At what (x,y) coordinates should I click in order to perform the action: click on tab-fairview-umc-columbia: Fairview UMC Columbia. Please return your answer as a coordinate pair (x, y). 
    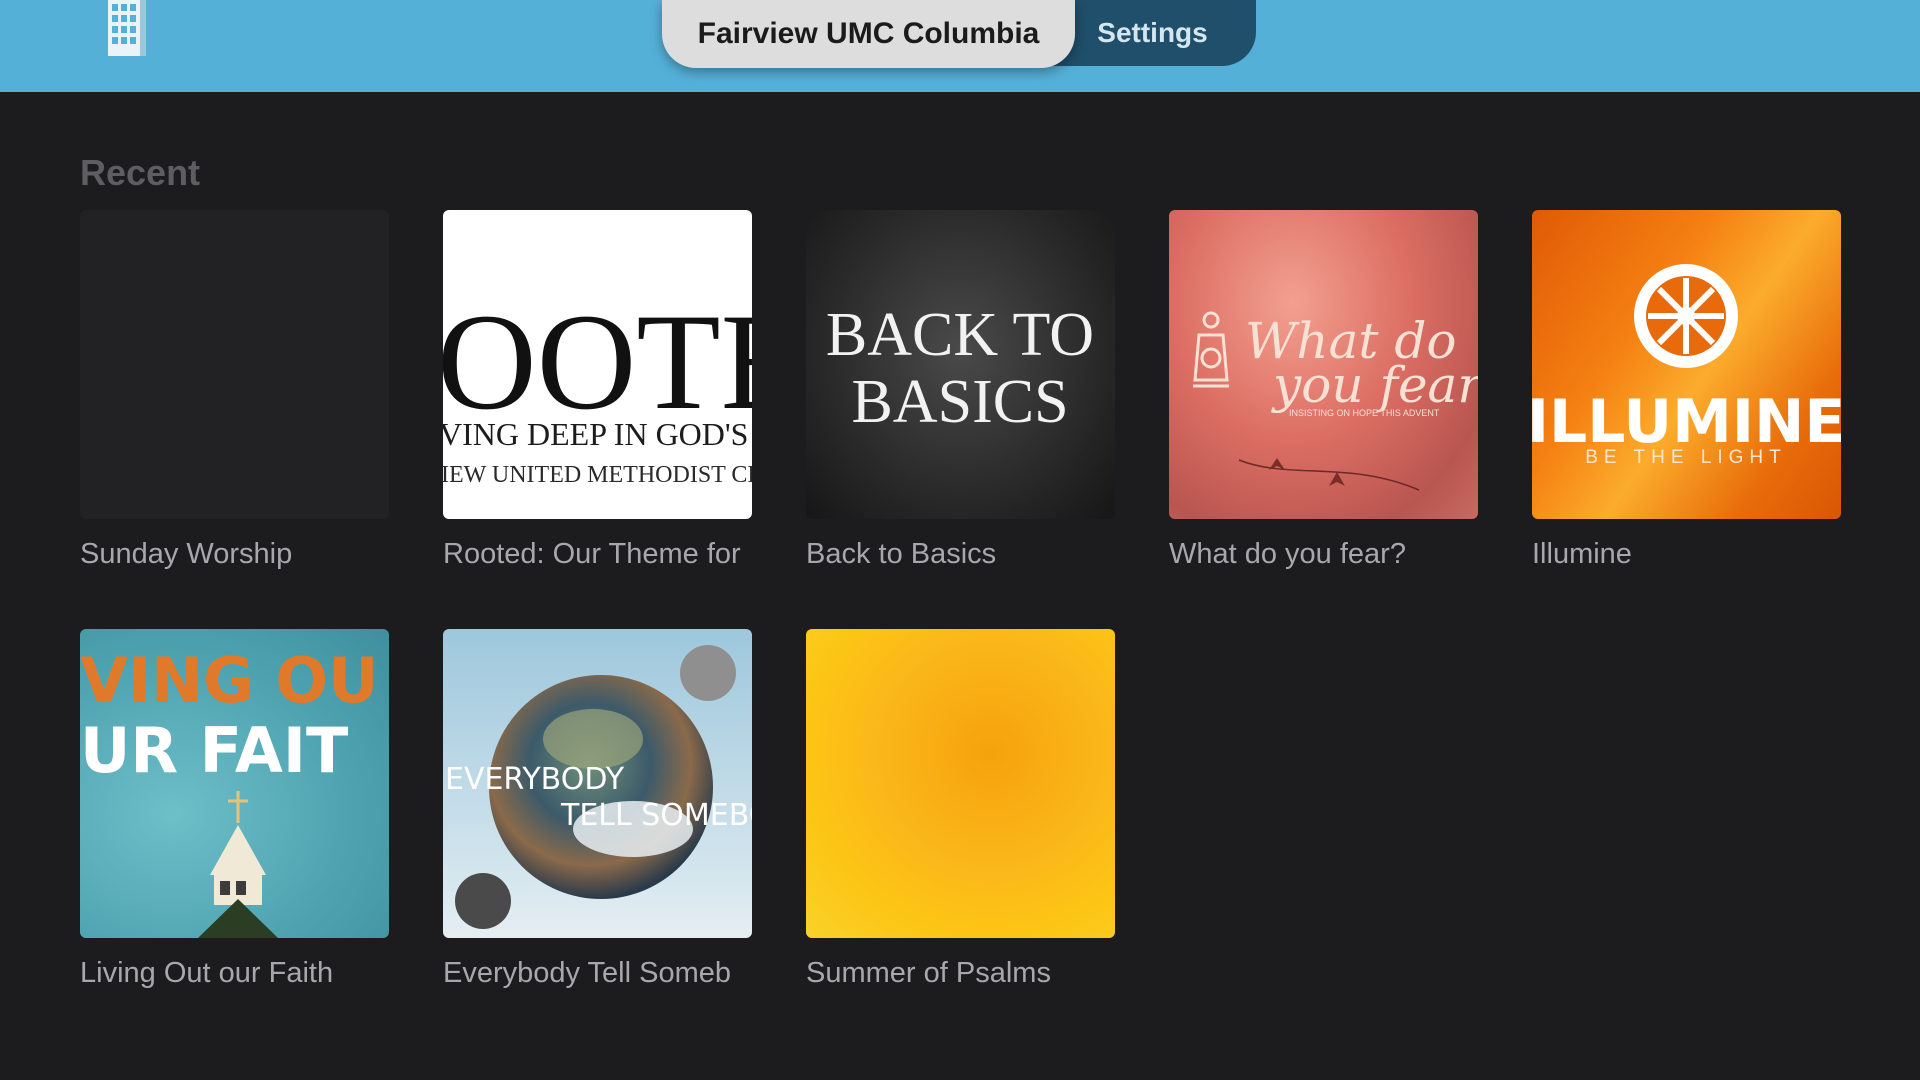
    Looking at the image, I should click on (868, 34).